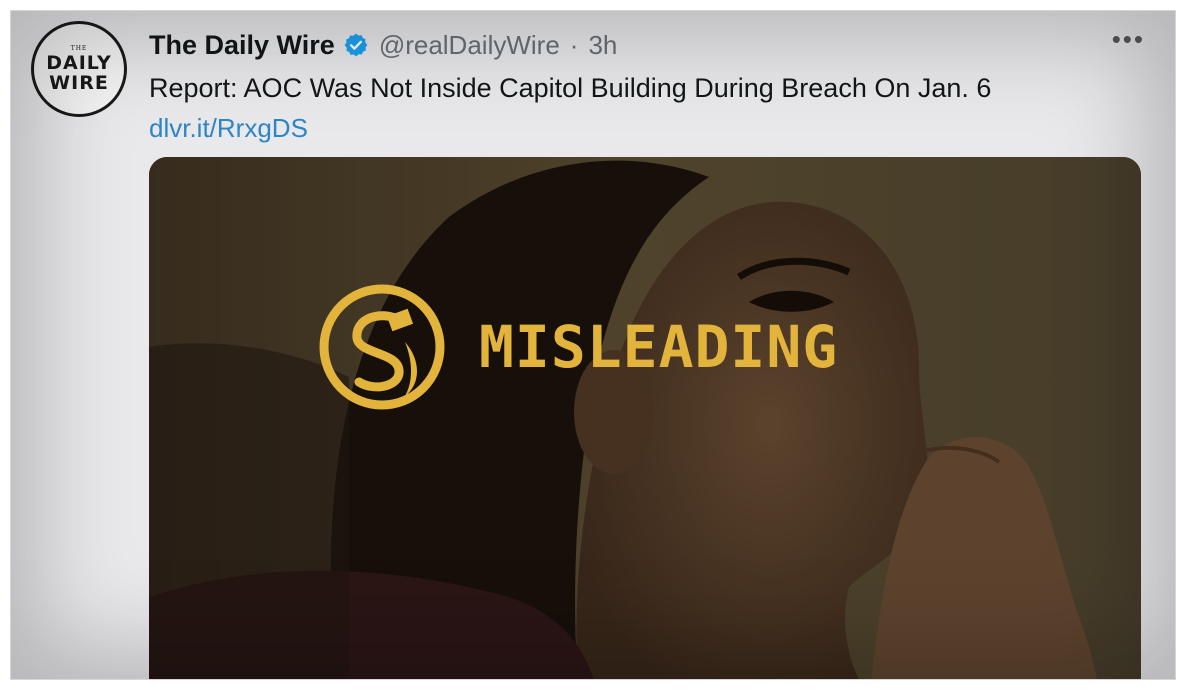 This screenshot has height=692, width=1200. I want to click on verified-badge-icon, so click(356, 45).